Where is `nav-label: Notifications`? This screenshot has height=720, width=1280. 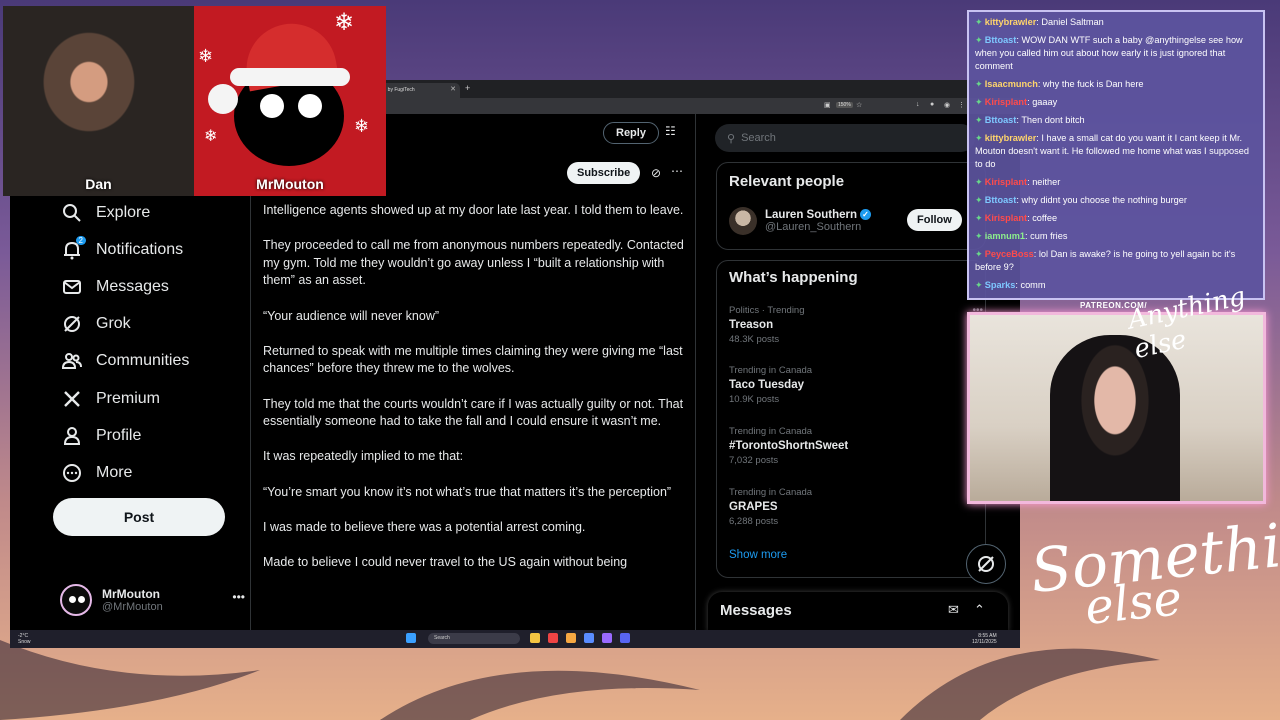
nav-label: Notifications is located at coordinates (140, 249).